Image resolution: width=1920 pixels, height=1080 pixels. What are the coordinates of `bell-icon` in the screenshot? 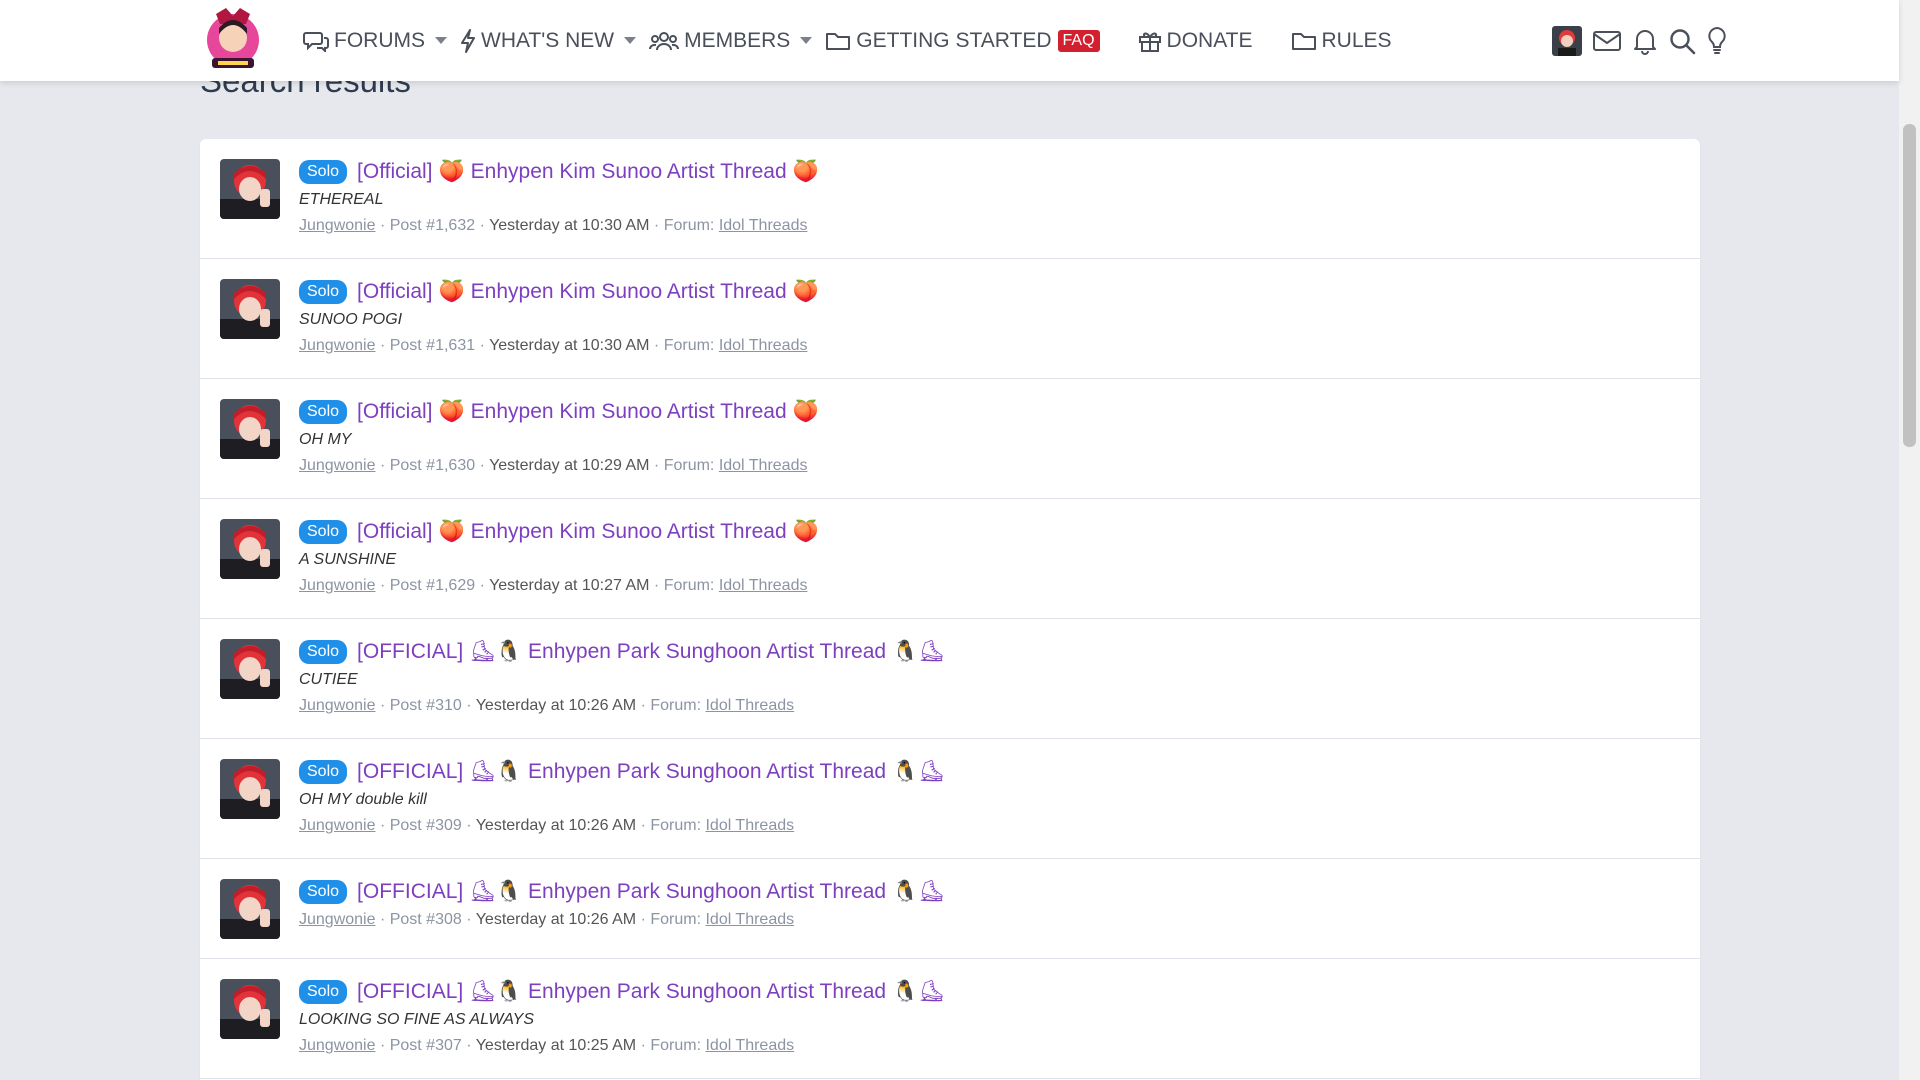 It's located at (1645, 41).